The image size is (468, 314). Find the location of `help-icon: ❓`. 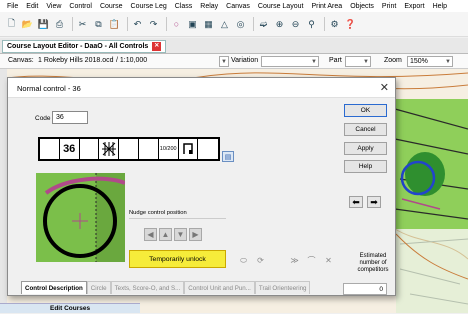

help-icon: ❓ is located at coordinates (350, 24).